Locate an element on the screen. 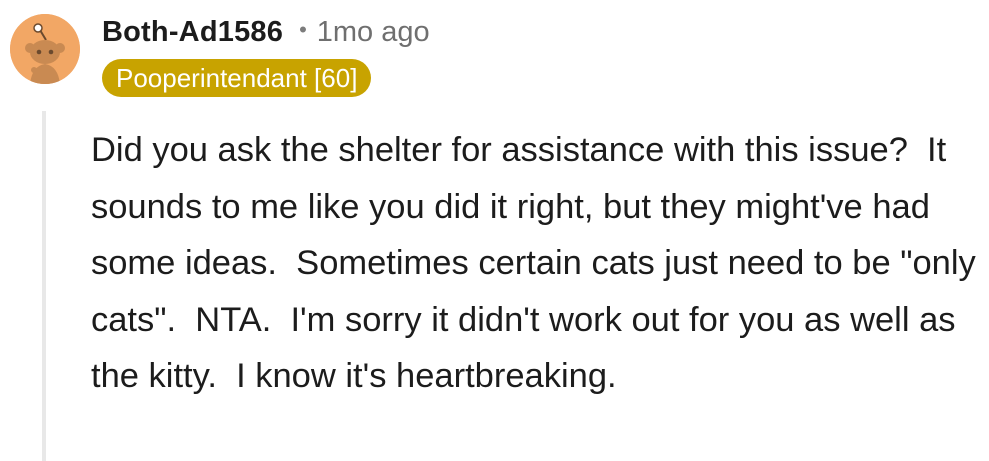  thread-line is located at coordinates (44, 286).